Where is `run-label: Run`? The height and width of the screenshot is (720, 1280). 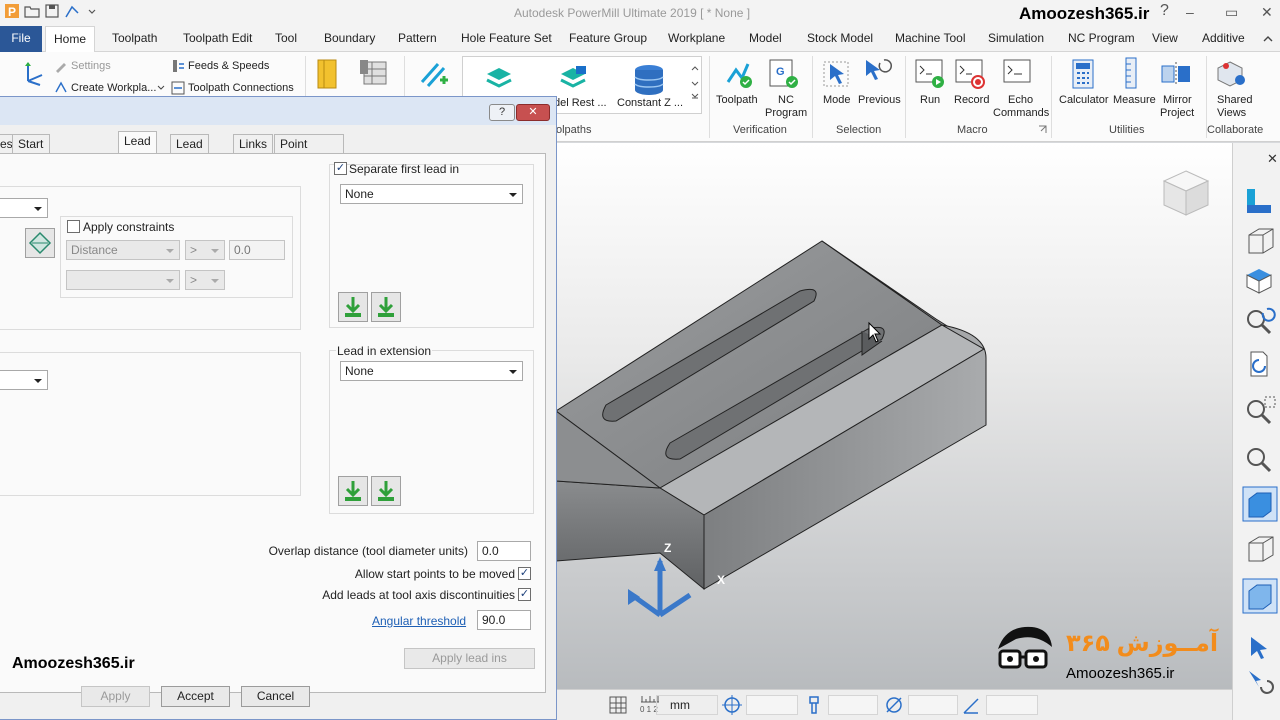 run-label: Run is located at coordinates (930, 100).